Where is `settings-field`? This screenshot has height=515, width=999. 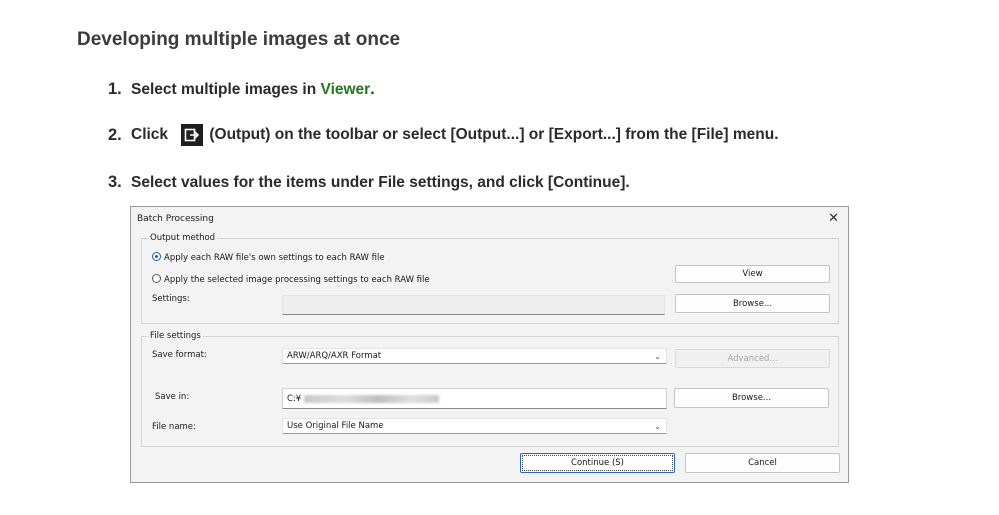
settings-field is located at coordinates (473, 305).